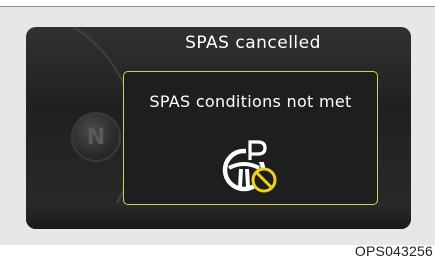 Image resolution: width=435 pixels, height=265 pixels. What do you see at coordinates (393, 251) in the screenshot?
I see `image-code: OPS043256` at bounding box center [393, 251].